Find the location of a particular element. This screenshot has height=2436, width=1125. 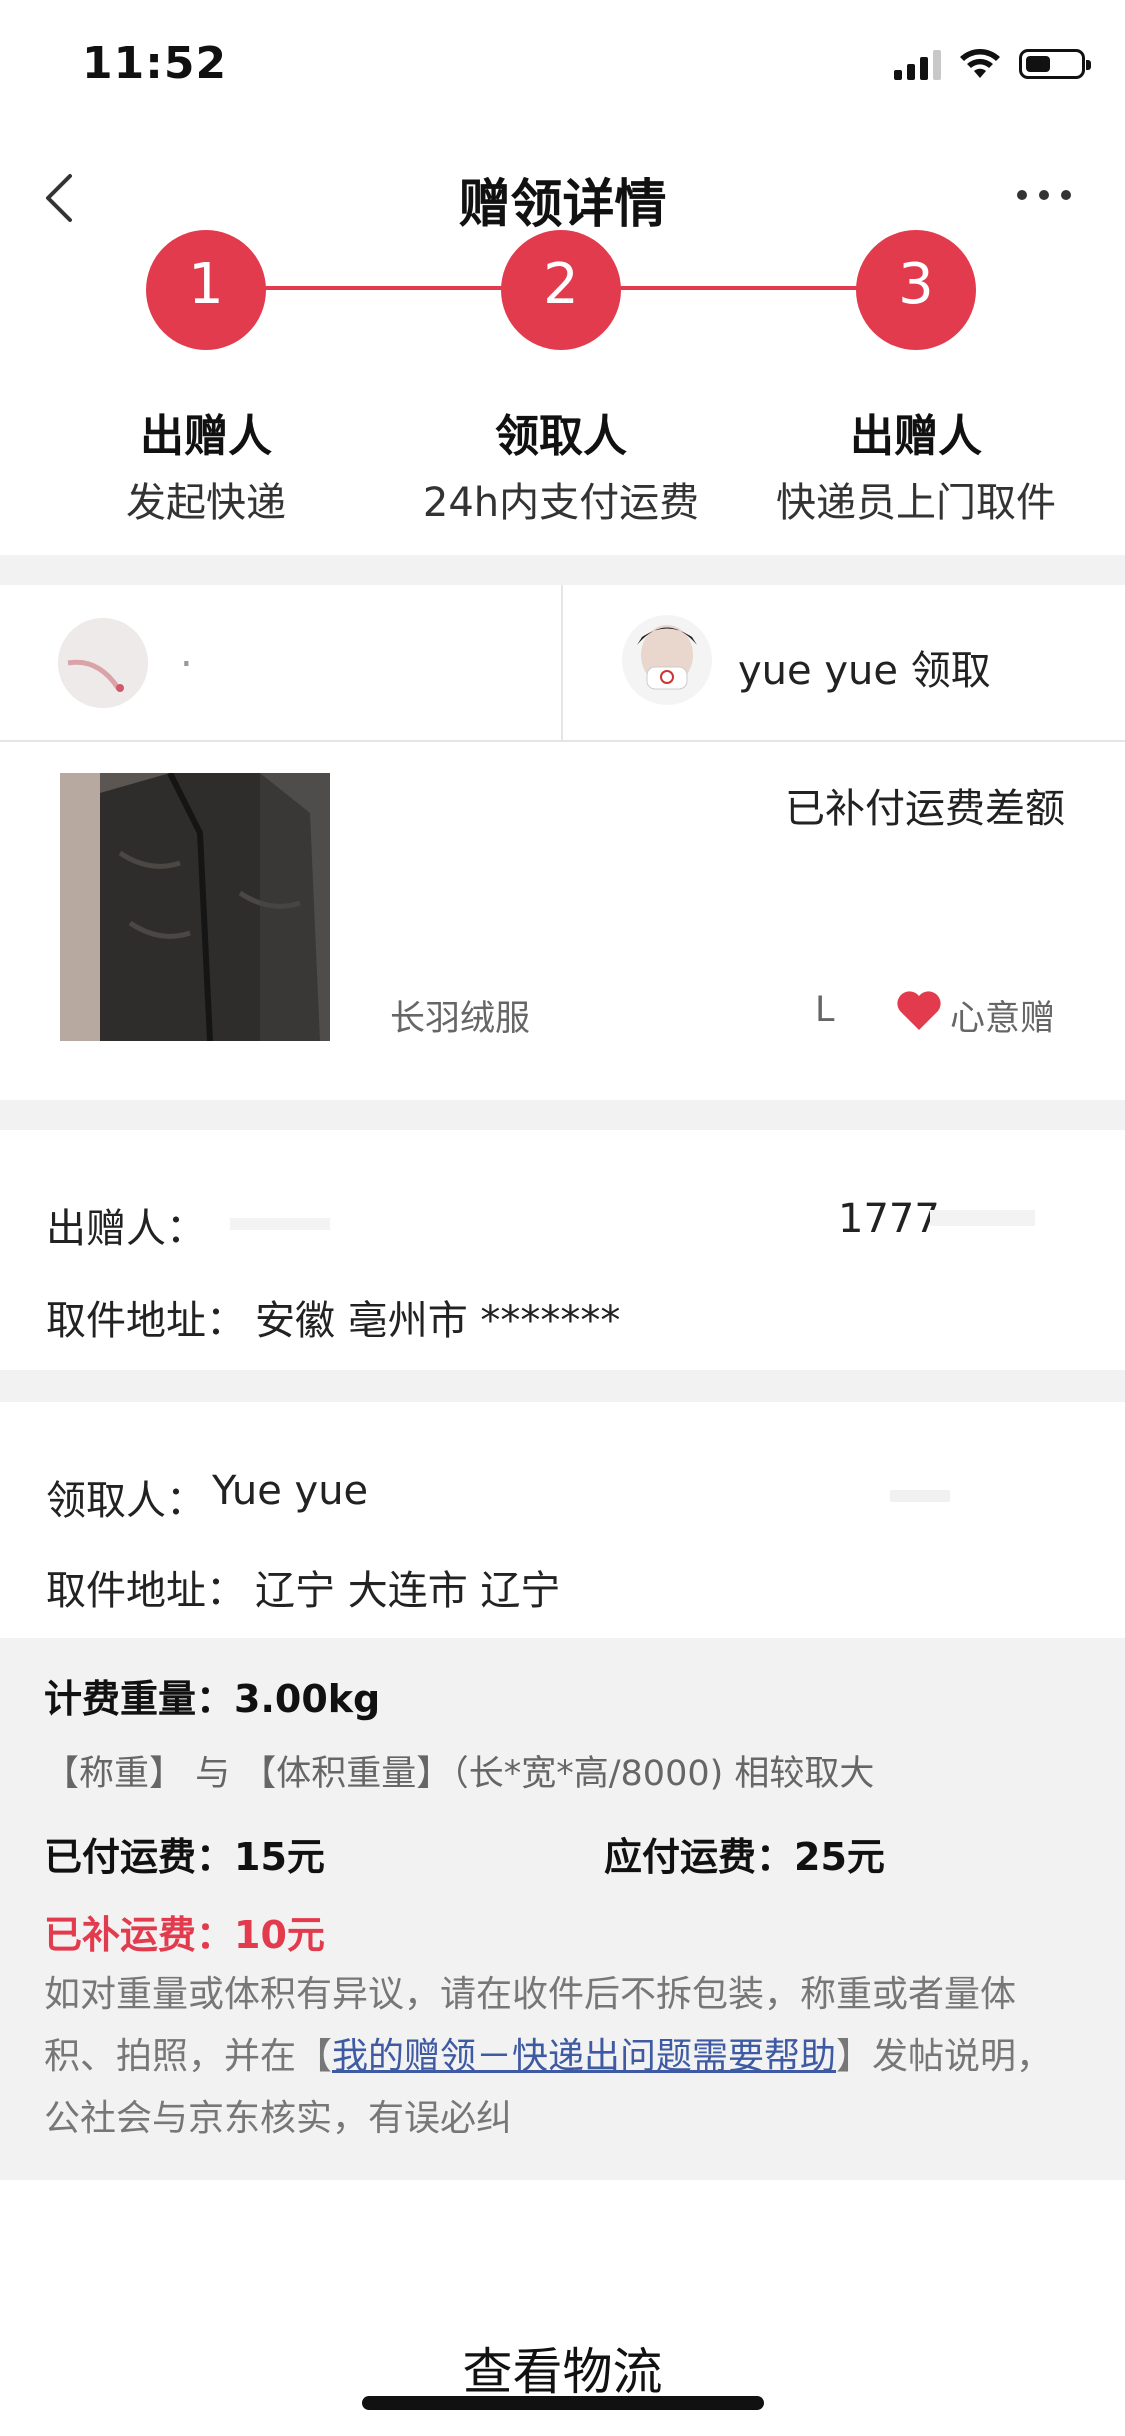

due-fee: 应付运费：25元 is located at coordinates (744, 1857).